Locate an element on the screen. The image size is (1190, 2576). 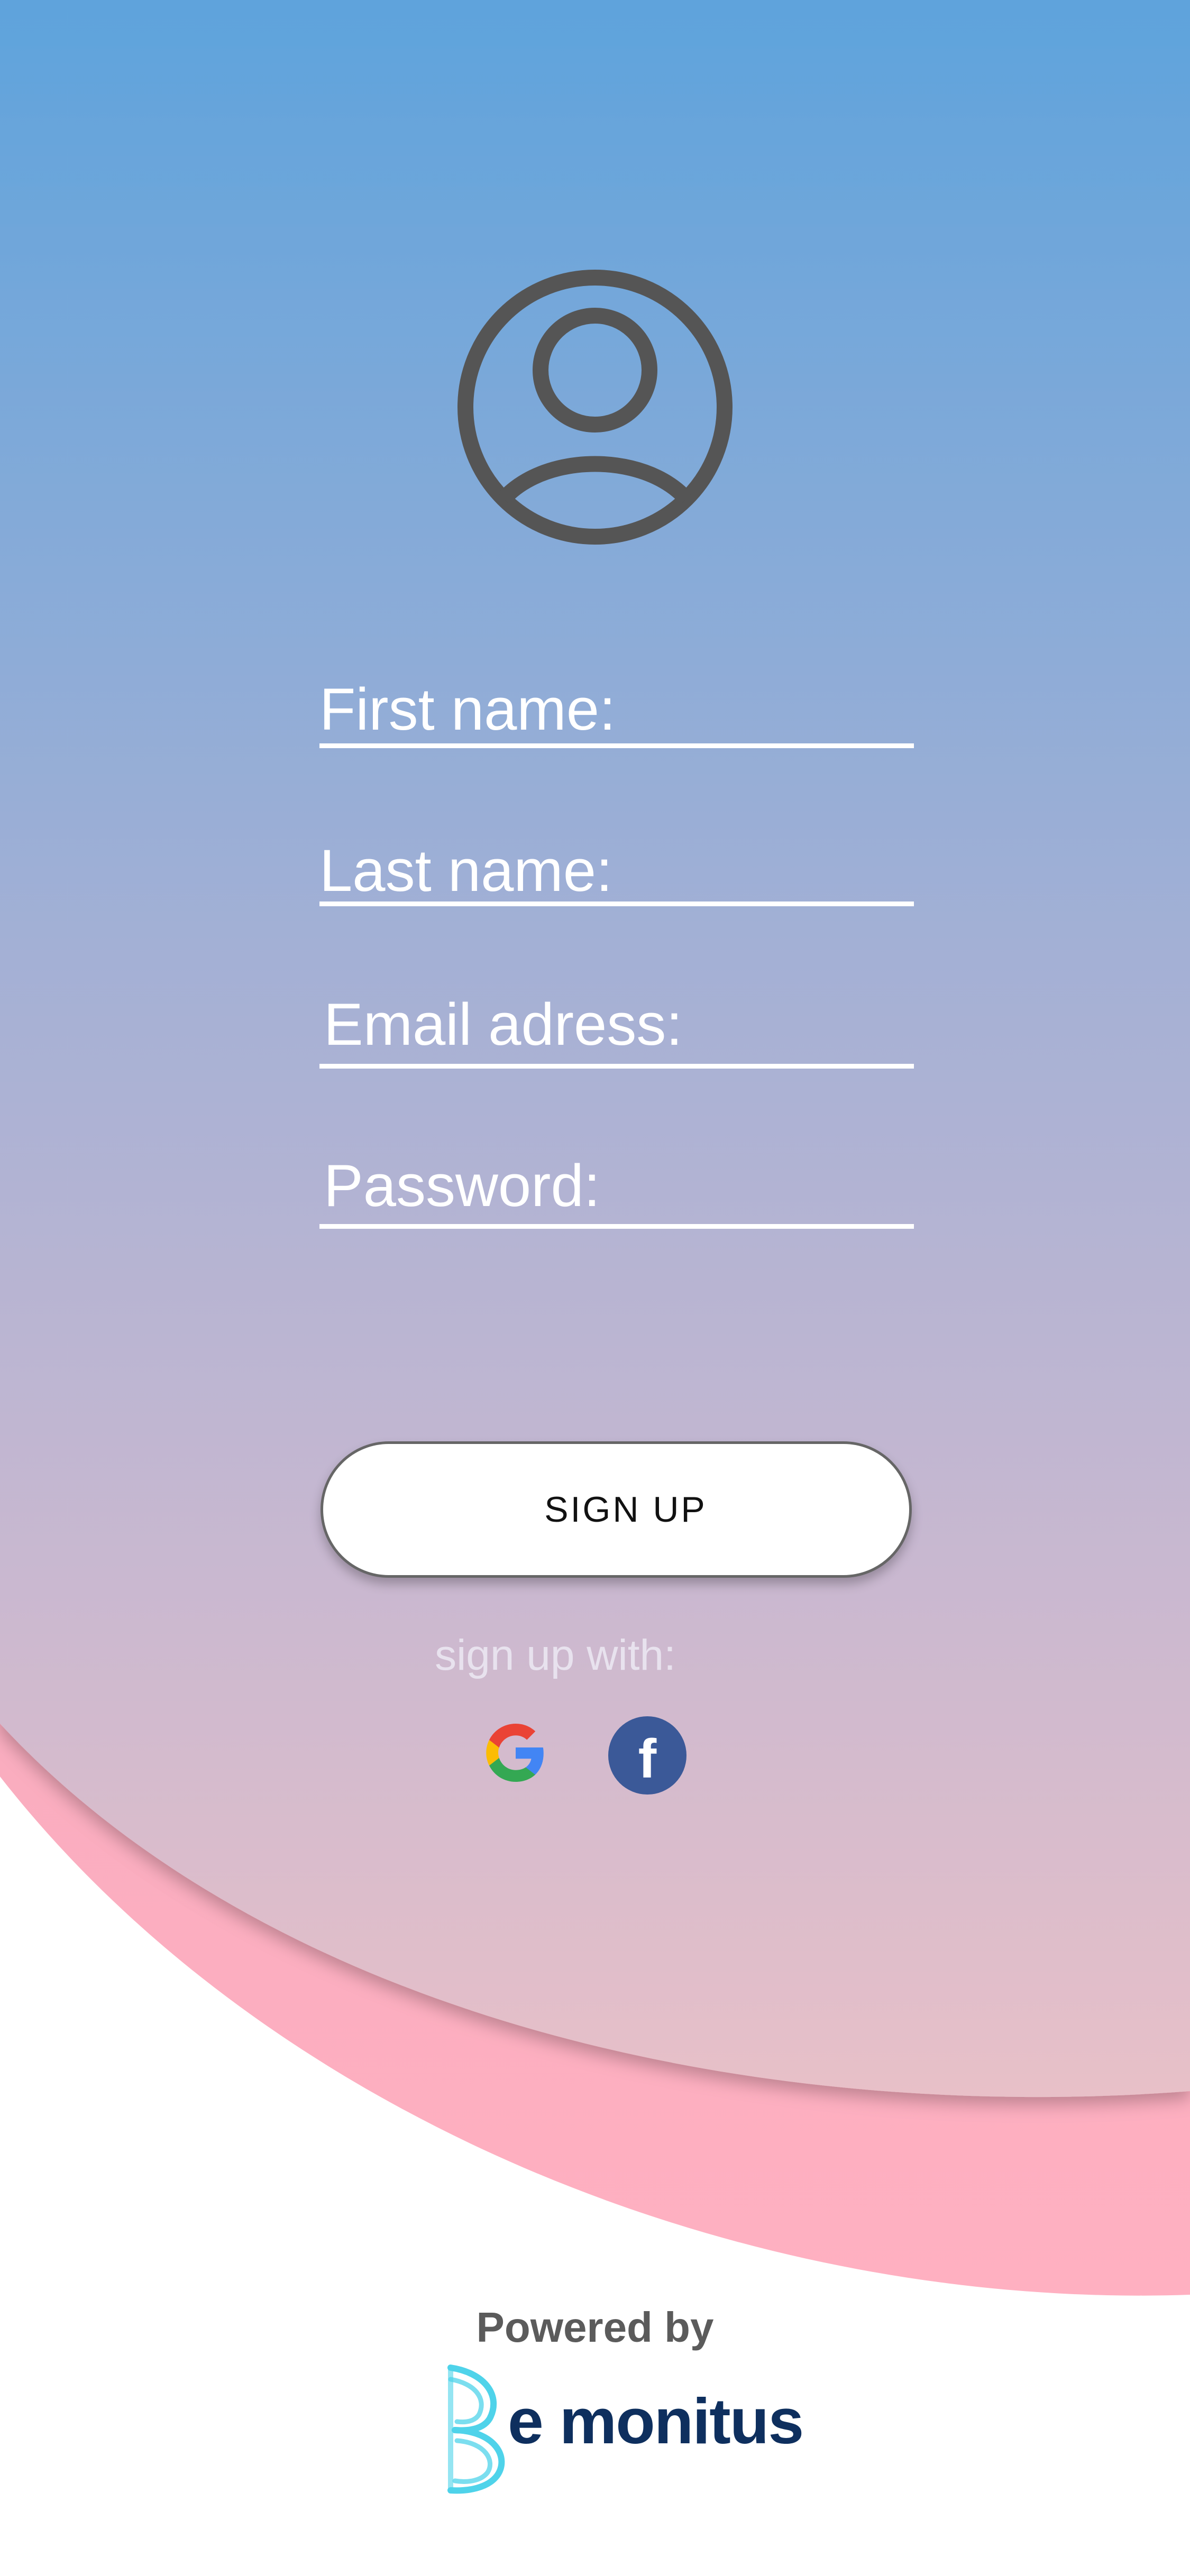
last-name-underline is located at coordinates (616, 903).